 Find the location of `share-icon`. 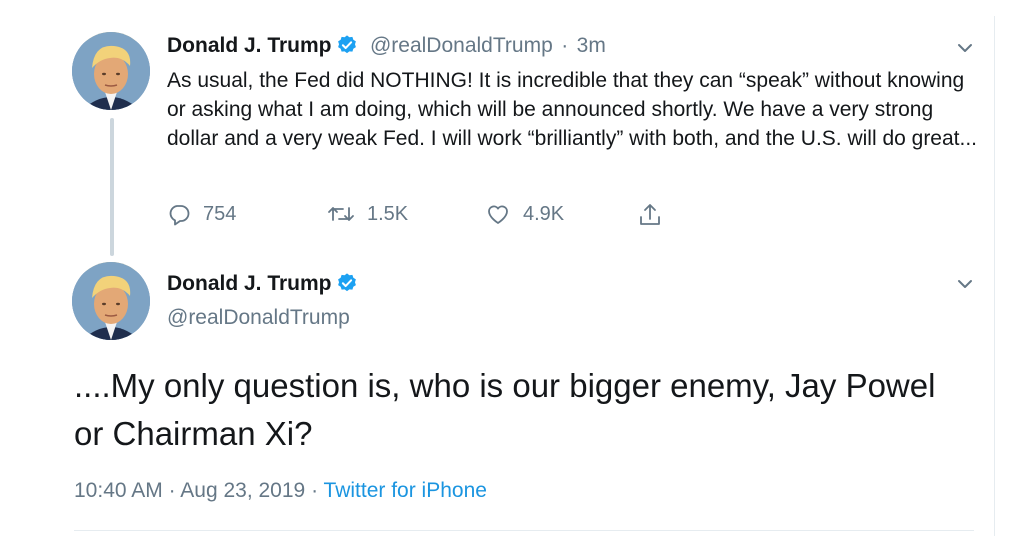

share-icon is located at coordinates (650, 214).